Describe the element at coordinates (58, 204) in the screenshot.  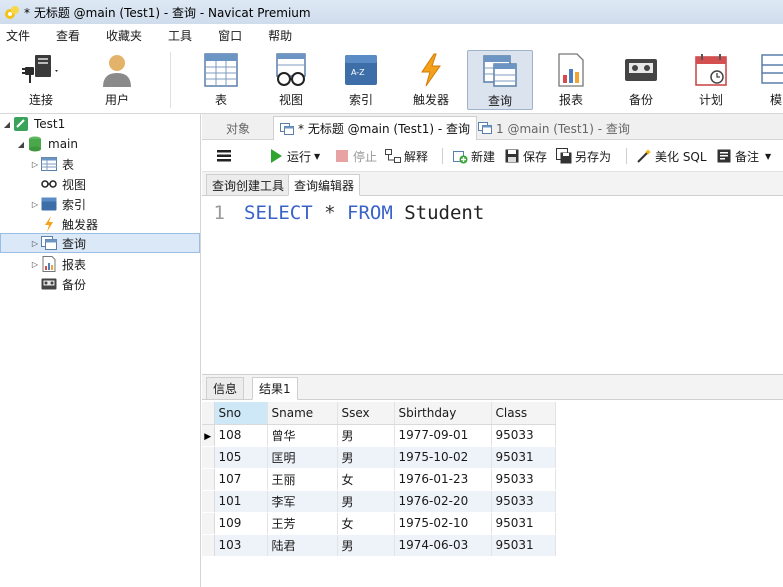
I see `tree-item-indexes: ▷ 索引` at that location.